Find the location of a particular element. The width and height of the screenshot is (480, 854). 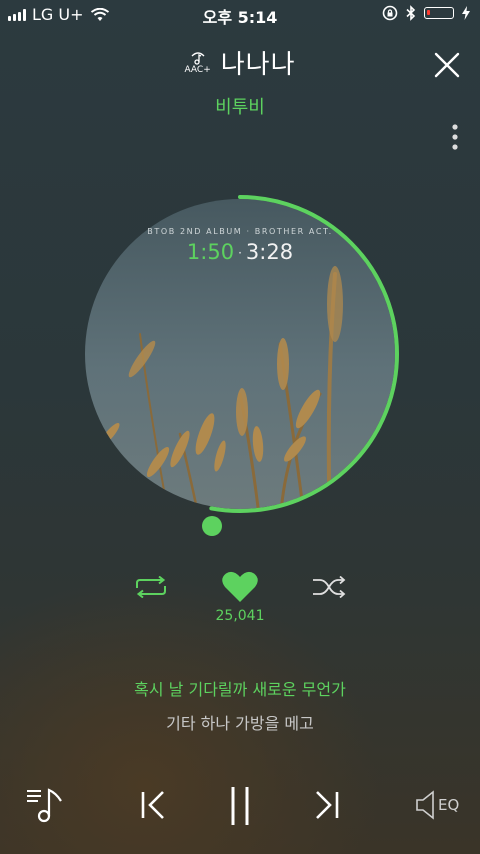

battery-icon is located at coordinates (439, 13).